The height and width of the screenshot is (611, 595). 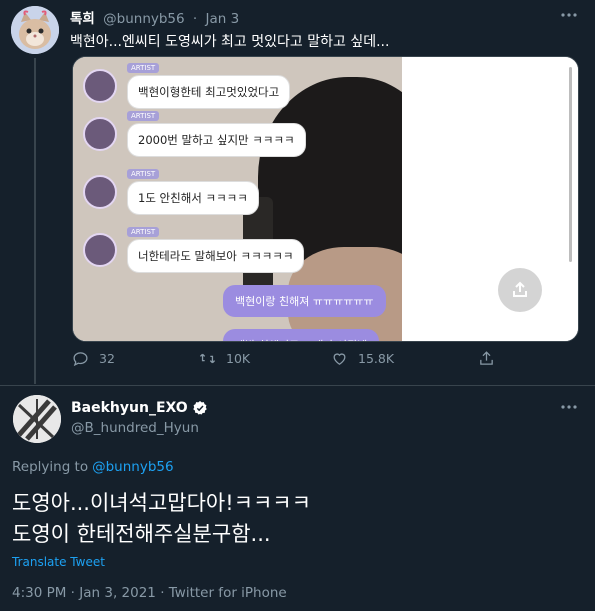 I want to click on retweet-icon, so click(x=207, y=358).